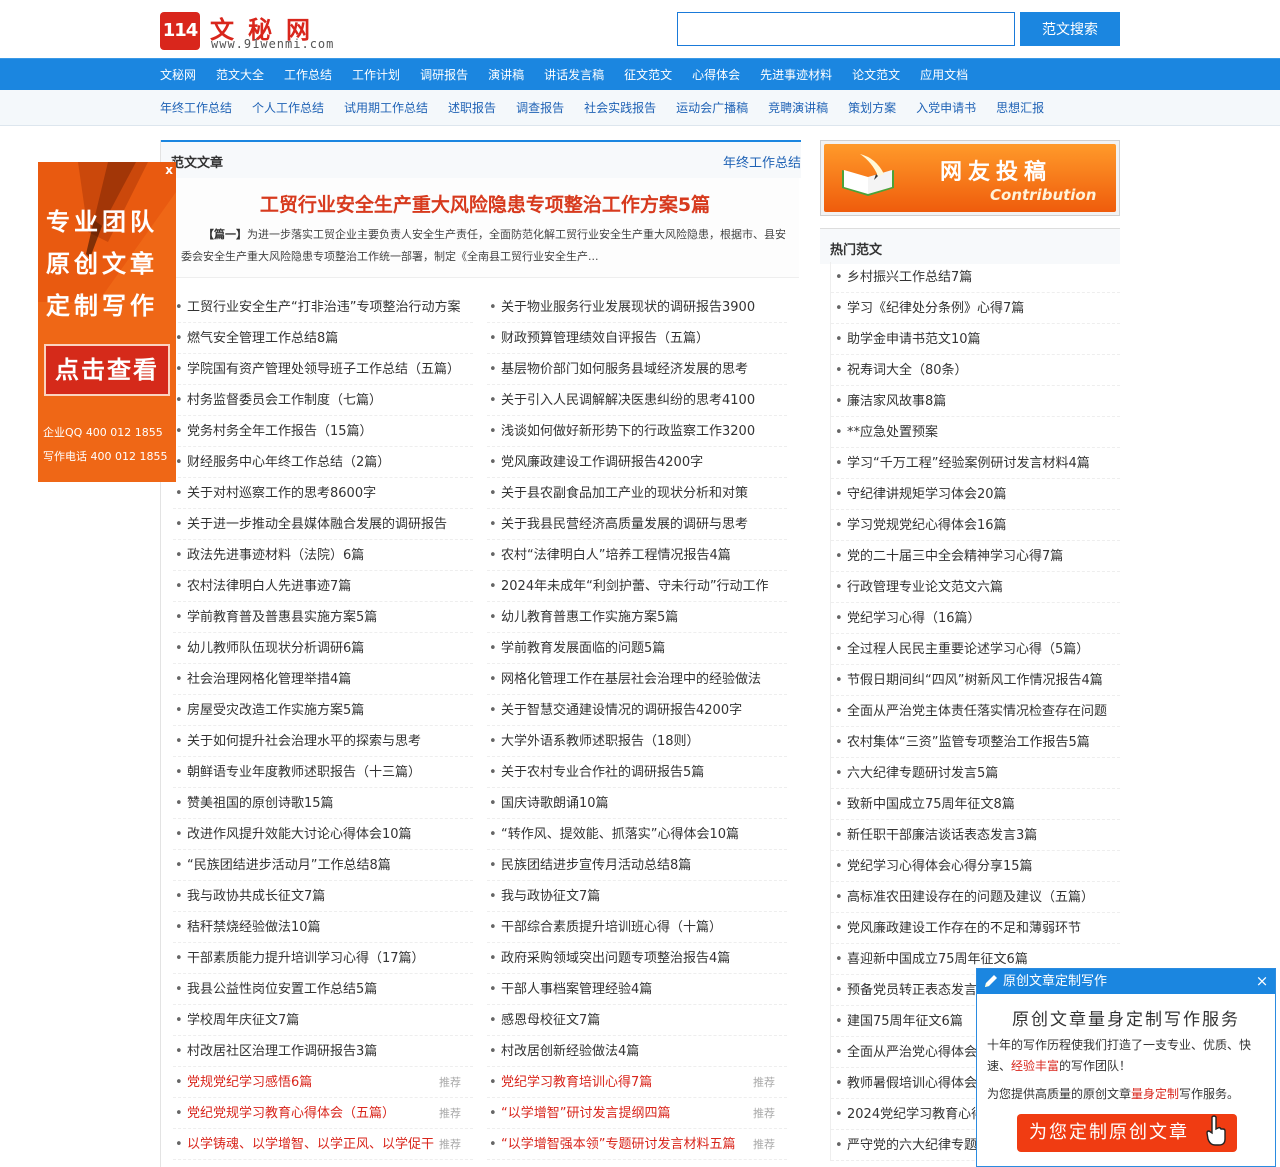  What do you see at coordinates (637, 648) in the screenshot?
I see `list-item: 学前教育发展面临的问题5篇` at bounding box center [637, 648].